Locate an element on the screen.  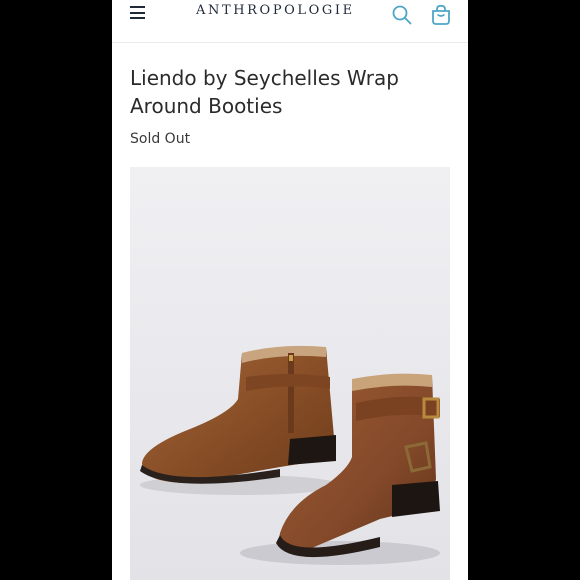
brand-logo: ANTHROPOLOGIE is located at coordinates (275, 10).